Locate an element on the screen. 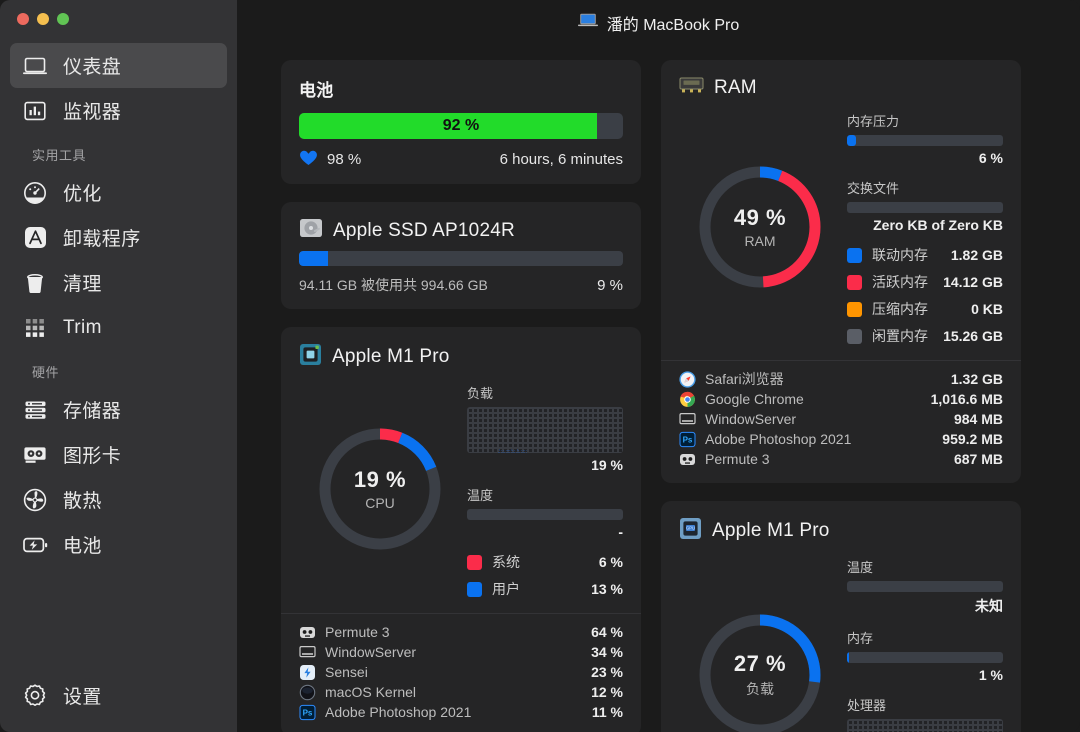 This screenshot has height=732, width=1080. process-value: 11 % is located at coordinates (607, 712).